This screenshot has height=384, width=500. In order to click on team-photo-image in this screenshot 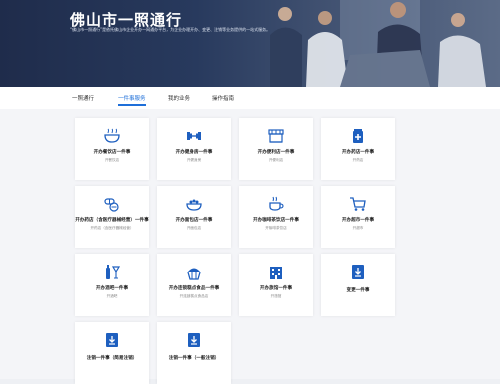, I will do `click(345, 43)`.